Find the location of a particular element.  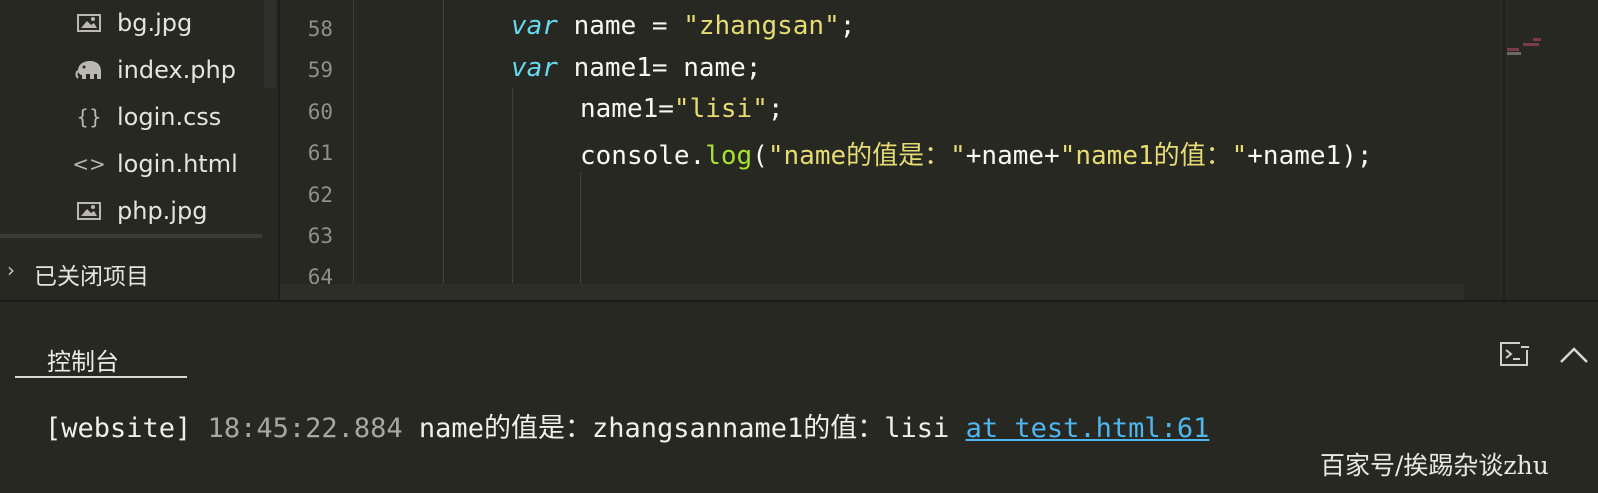

line-number: 60 is located at coordinates (320, 112).